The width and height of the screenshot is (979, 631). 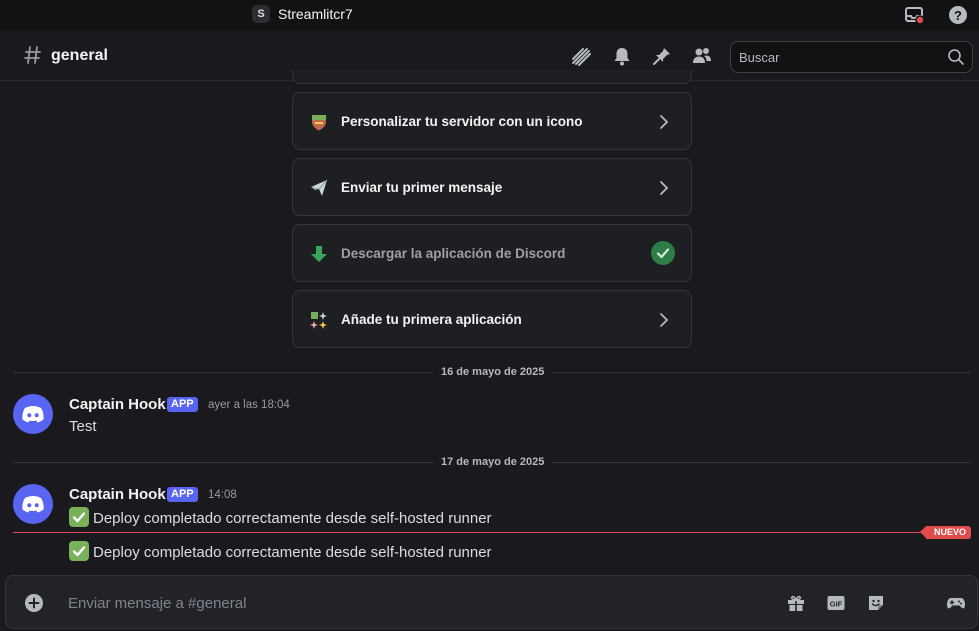 I want to click on gif-icon: GIF, so click(x=836, y=603).